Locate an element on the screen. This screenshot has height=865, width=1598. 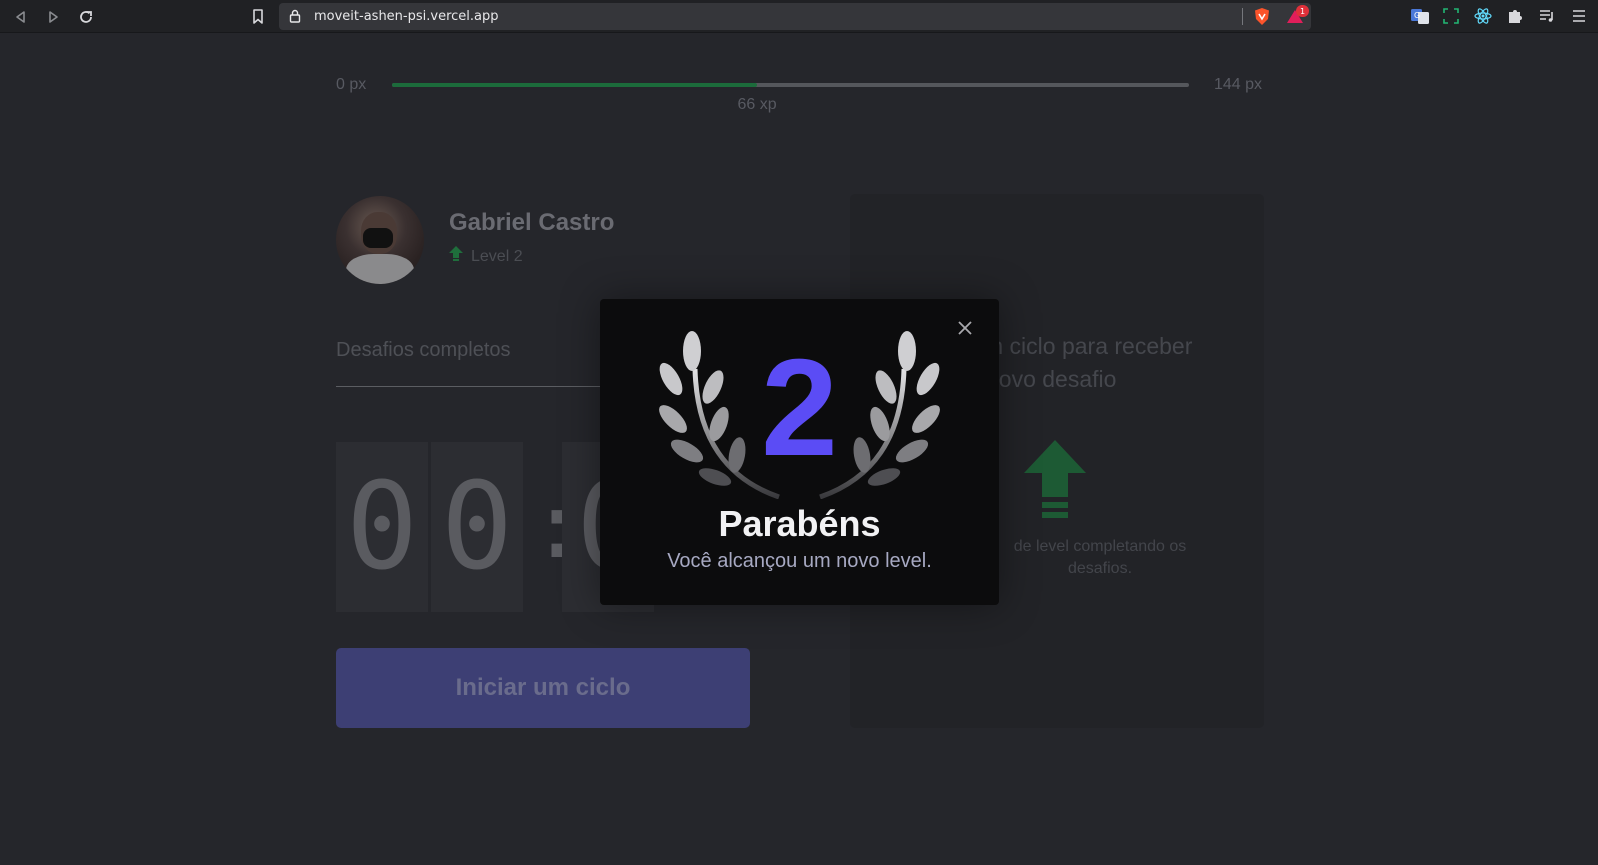
translate-extension-icon: G is located at coordinates (1420, 16).